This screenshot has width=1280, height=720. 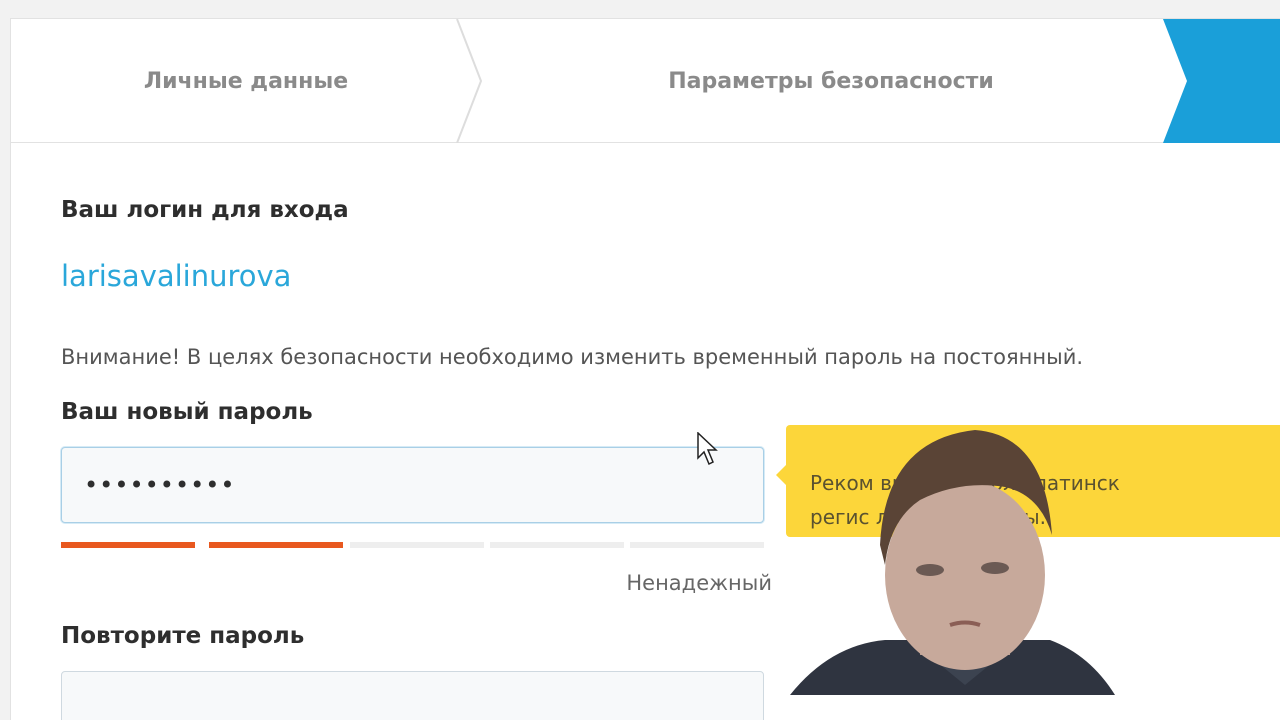 I want to click on step-current, so click(x=1228, y=81).